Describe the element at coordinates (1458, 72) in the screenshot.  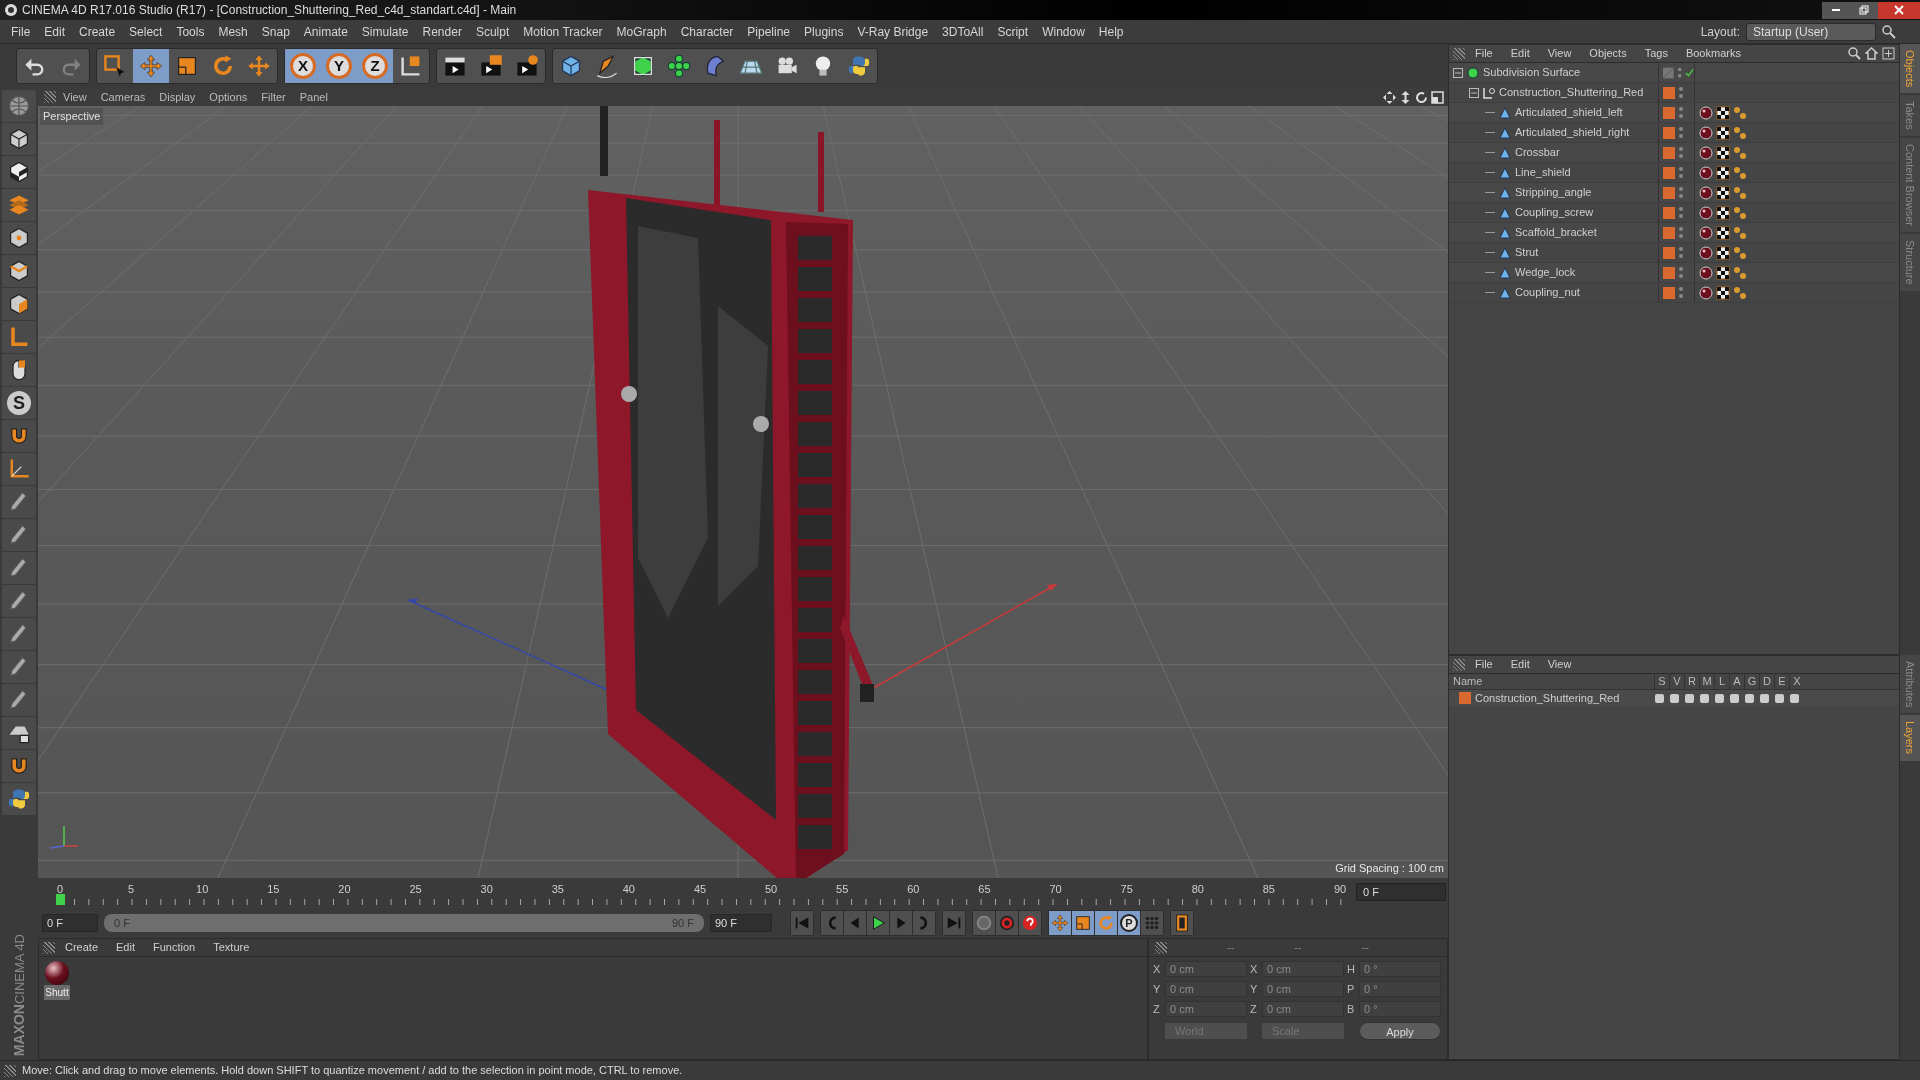
I see `collapse-icon` at that location.